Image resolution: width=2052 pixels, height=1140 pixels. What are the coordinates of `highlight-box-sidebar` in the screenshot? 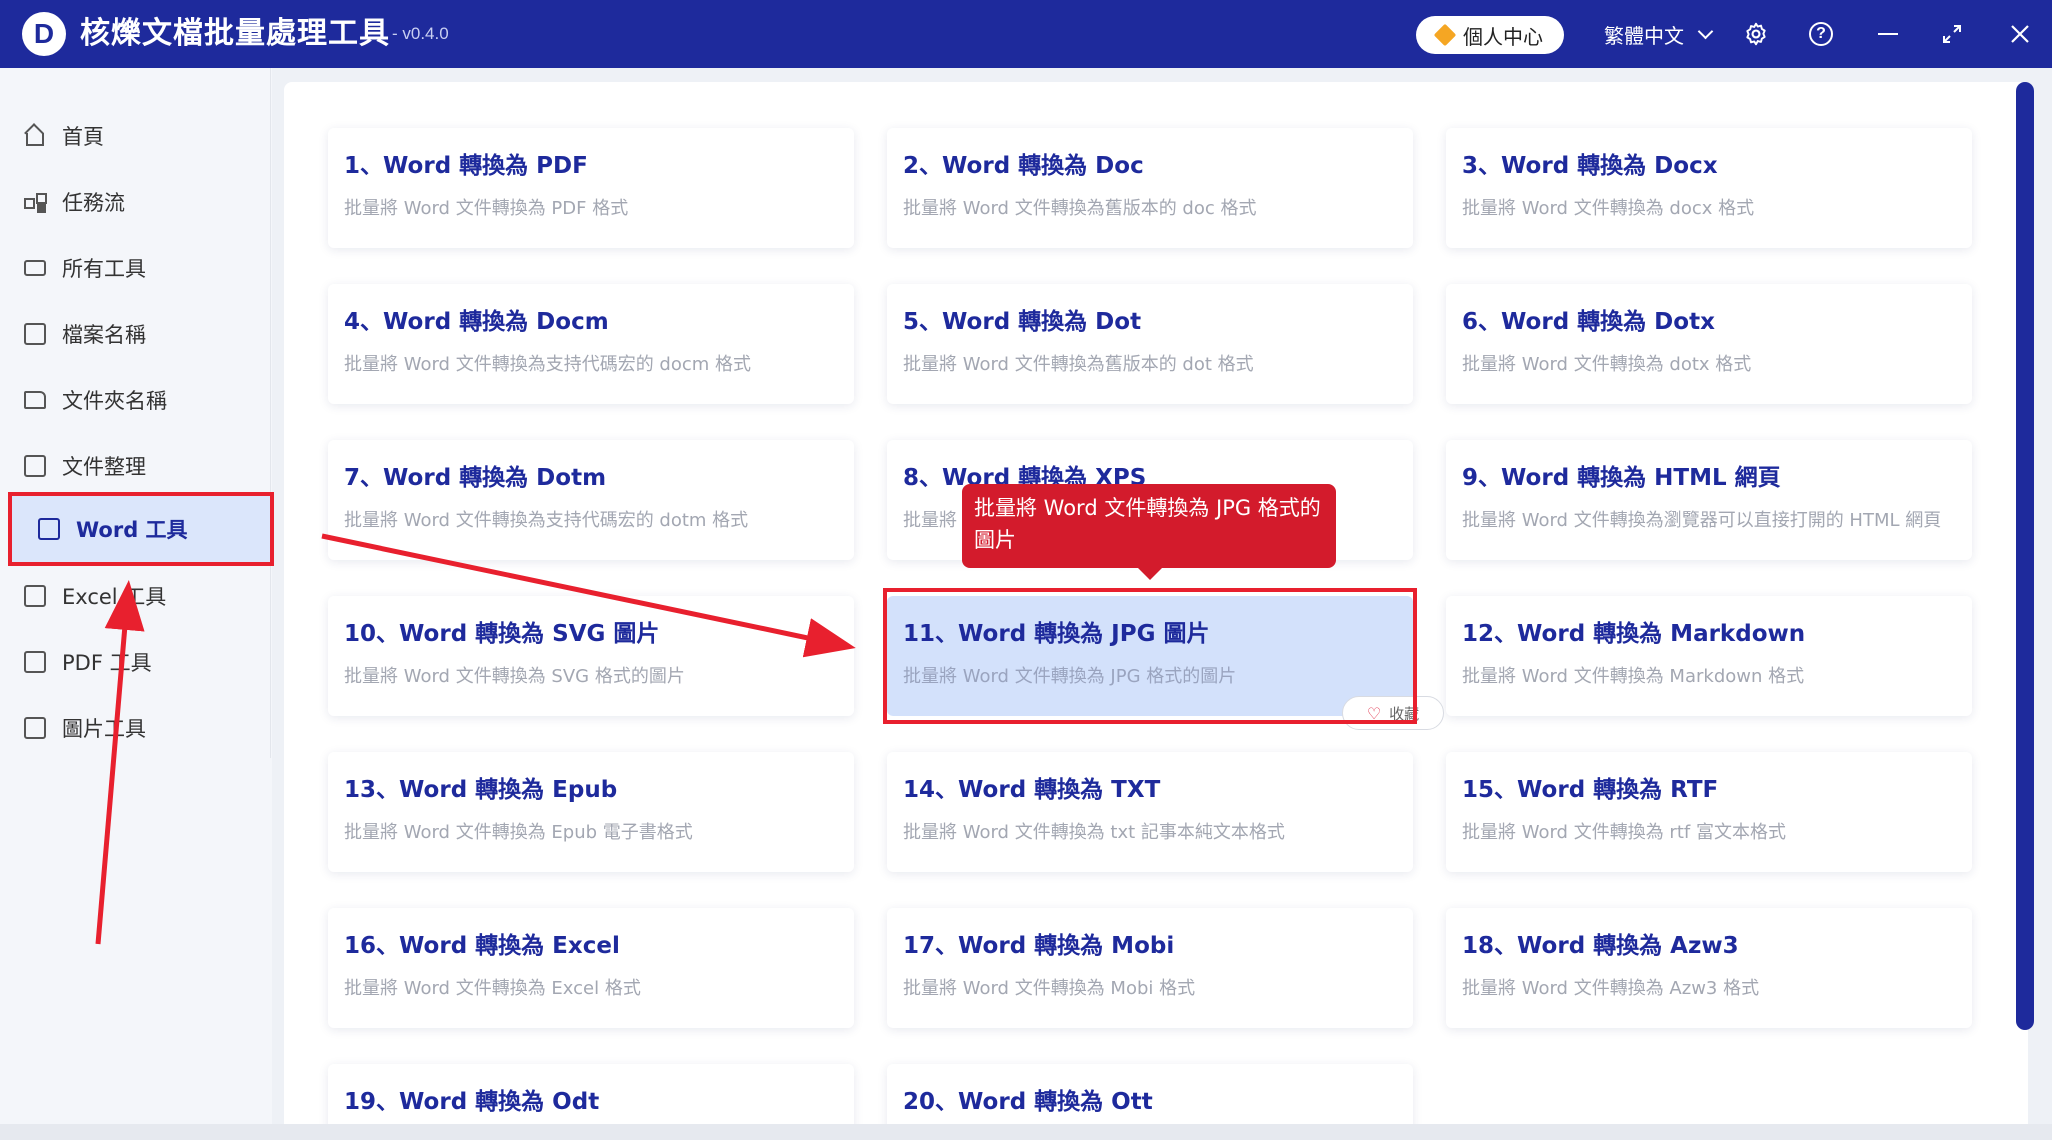 It's located at (141, 529).